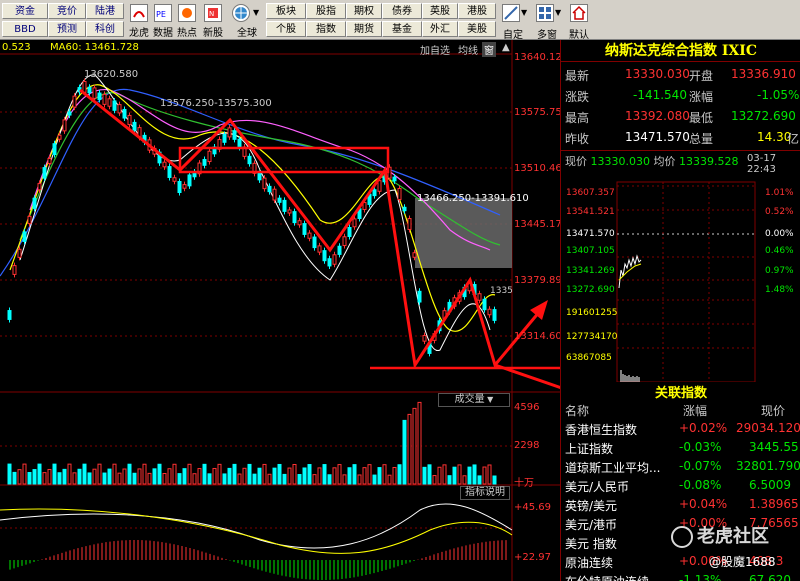 The width and height of the screenshot is (800, 581). What do you see at coordinates (589, 358) in the screenshot?
I see `mini-vol-label: 63867085` at bounding box center [589, 358].